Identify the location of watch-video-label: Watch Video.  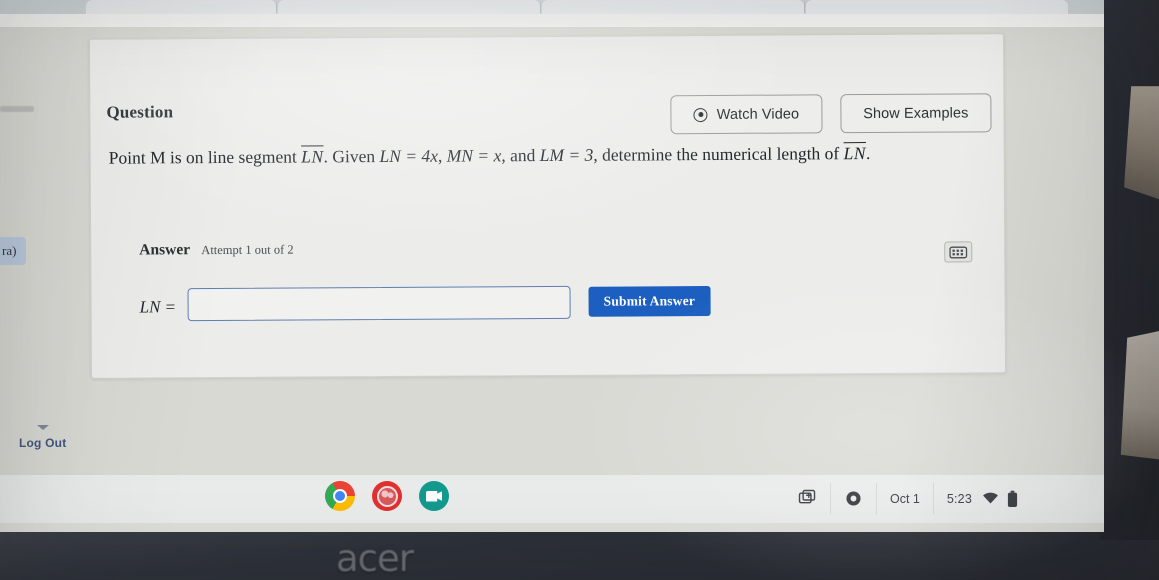
(758, 114).